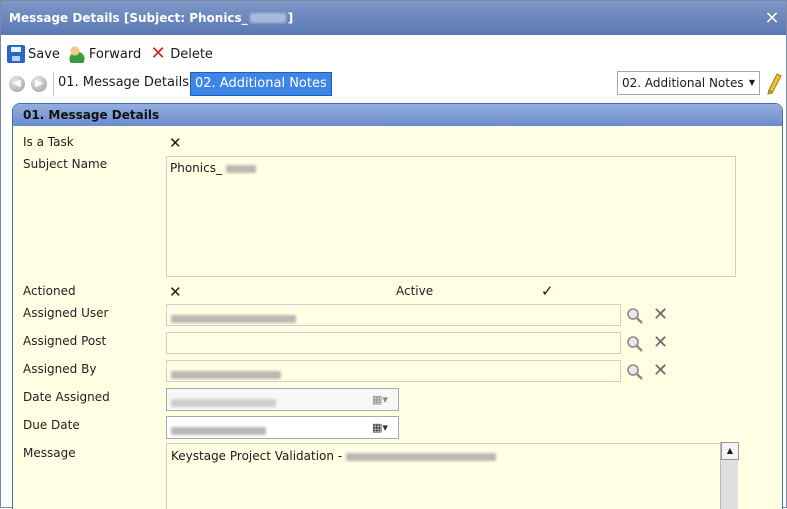  What do you see at coordinates (751, 82) in the screenshot?
I see `chevron-down-icon: ▼` at bounding box center [751, 82].